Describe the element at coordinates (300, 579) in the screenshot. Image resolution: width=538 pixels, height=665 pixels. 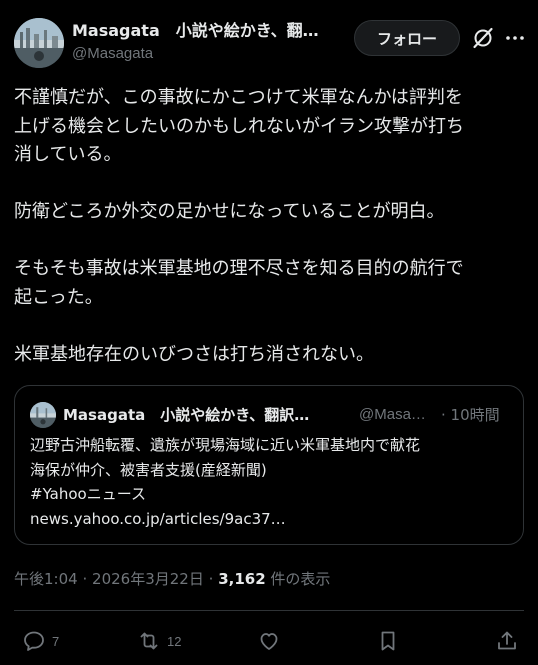
I see `views-label: 件の表示` at that location.